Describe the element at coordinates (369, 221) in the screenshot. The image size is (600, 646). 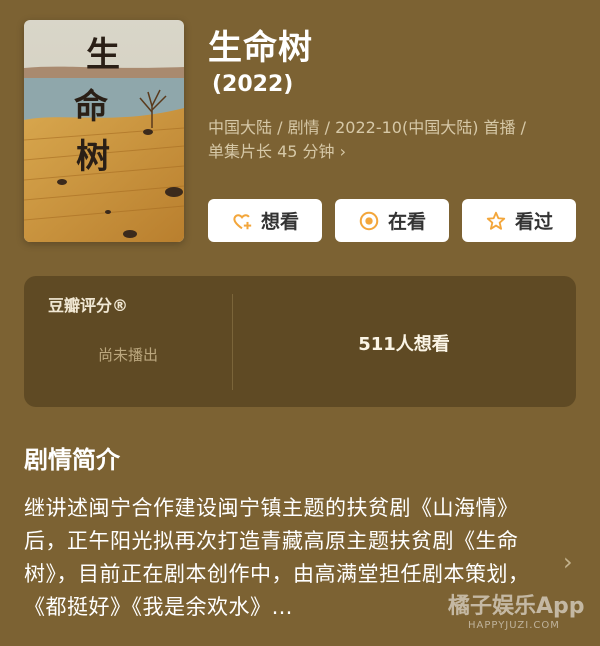
I see `record-icon` at that location.